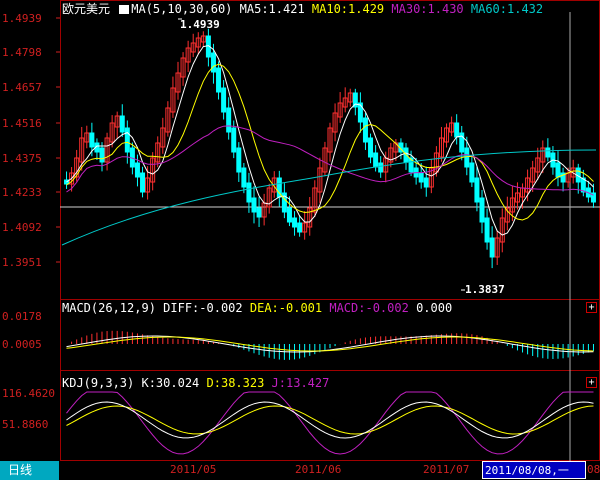  Describe the element at coordinates (22, 262) in the screenshot. I see `price-tick: 1.3951` at that location.